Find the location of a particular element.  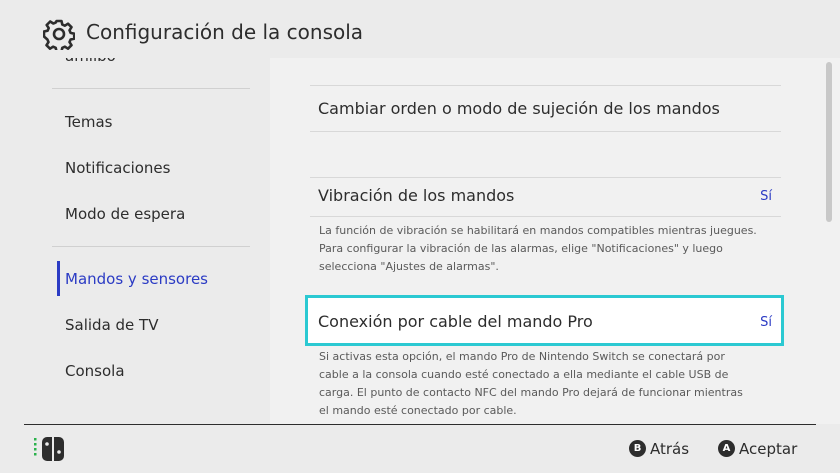

sidebar-item-amiibo-partial: amiibo is located at coordinates (90, 61).